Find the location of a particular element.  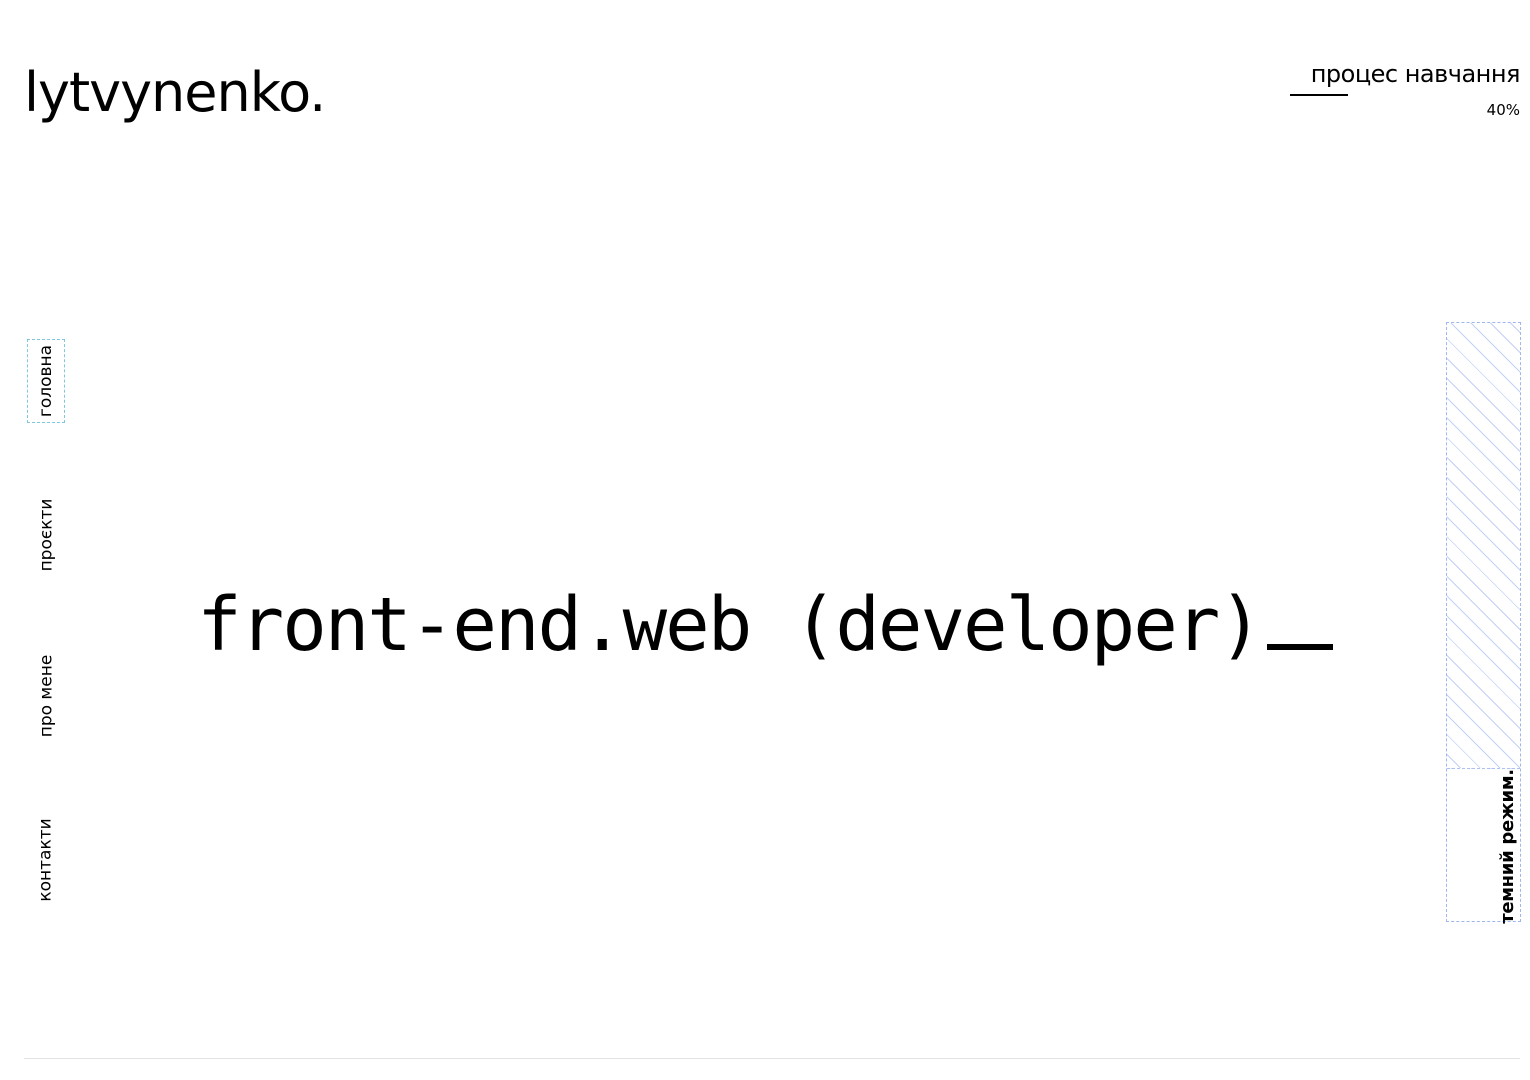

nav-item-projects: проєкти is located at coordinates (46, 535).